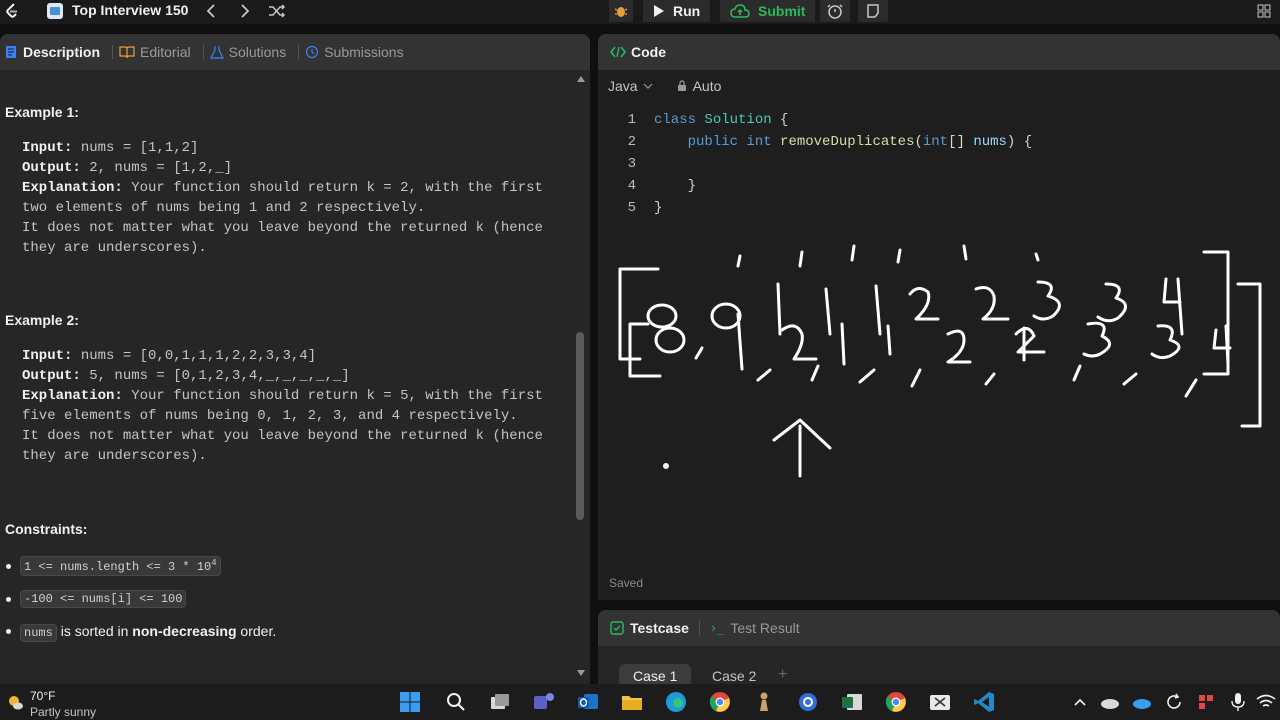 The image size is (1280, 720). What do you see at coordinates (11, 52) in the screenshot?
I see `document-icon` at bounding box center [11, 52].